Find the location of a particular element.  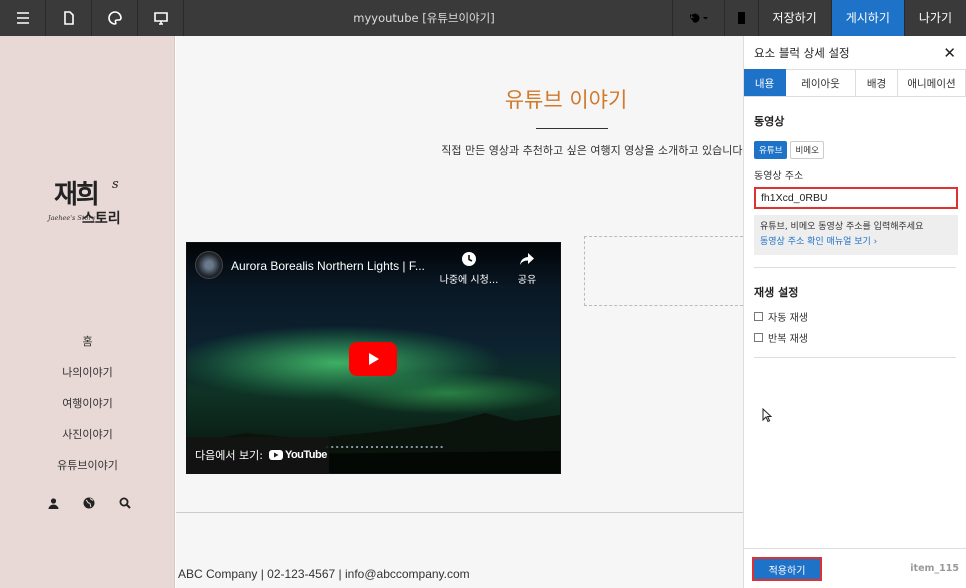

play-icon is located at coordinates (374, 359).